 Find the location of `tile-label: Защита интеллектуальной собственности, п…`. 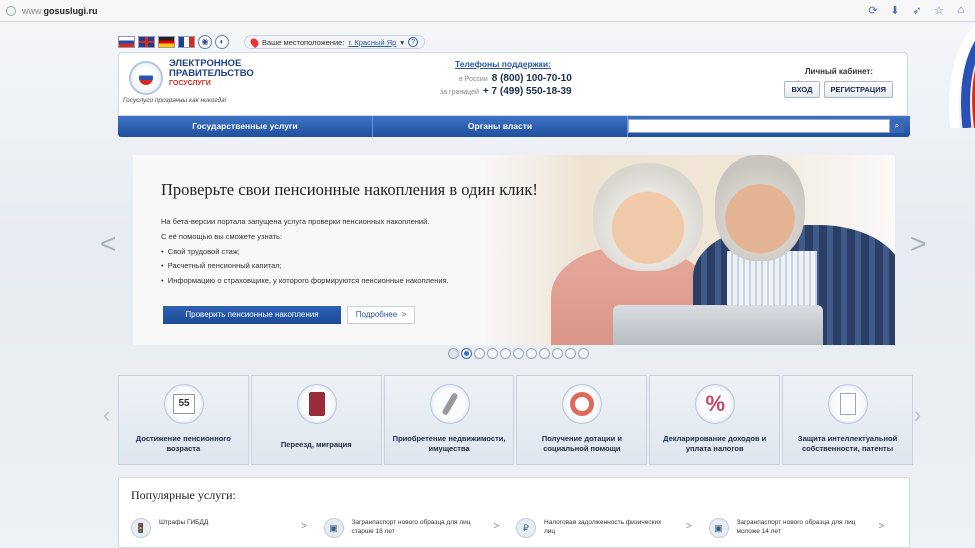

tile-label: Защита интеллектуальной собственности, п… is located at coordinates (847, 443).